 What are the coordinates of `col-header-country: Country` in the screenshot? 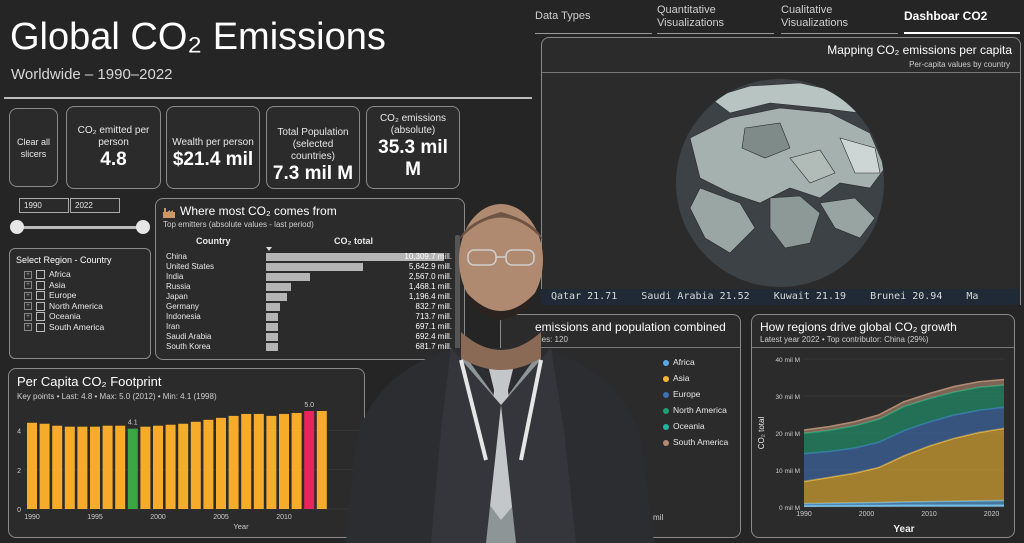 It's located at (213, 241).